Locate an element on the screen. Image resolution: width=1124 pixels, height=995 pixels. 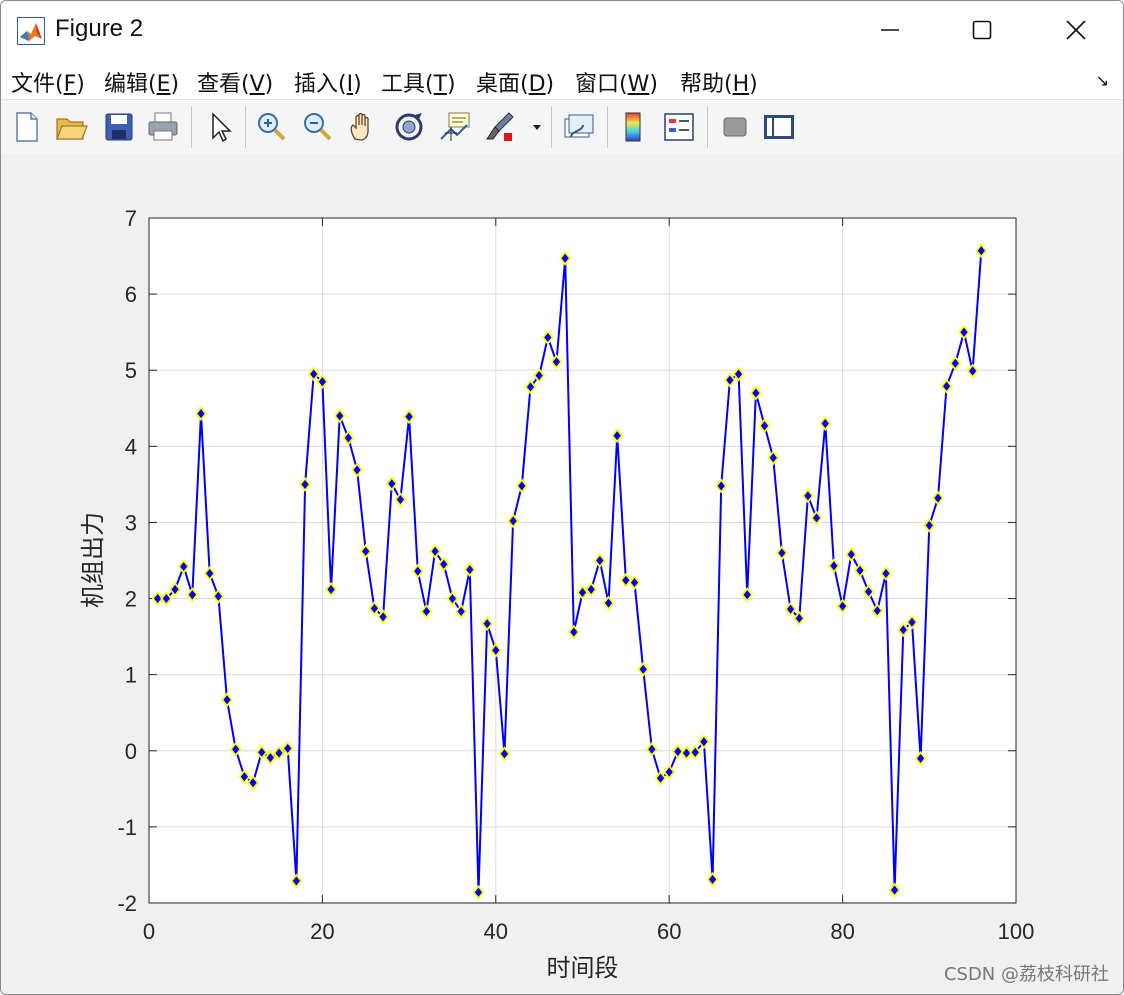
rotate-3d-icon is located at coordinates (409, 127).